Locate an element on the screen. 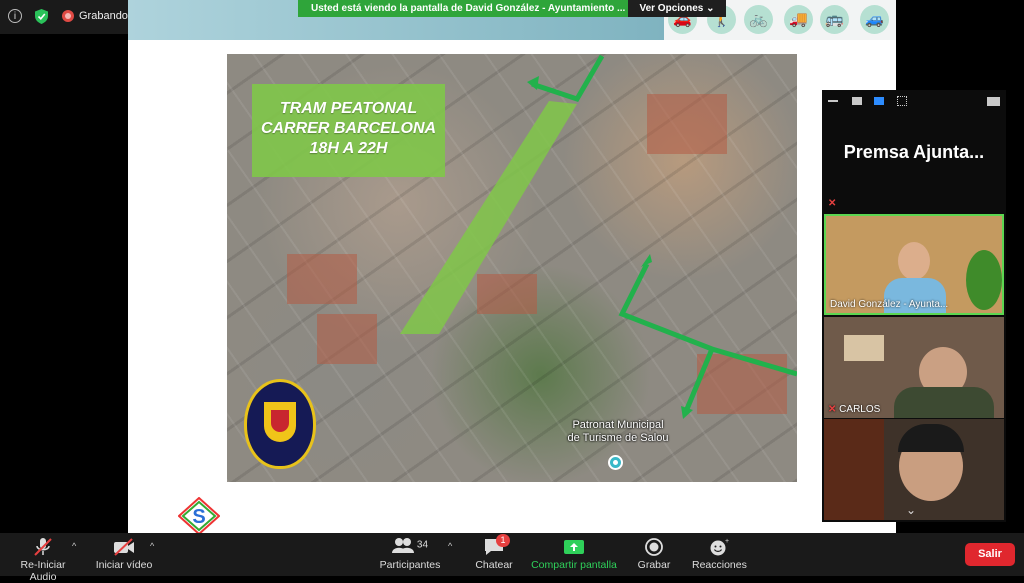 The height and width of the screenshot is (583, 1024). participant-hair is located at coordinates (931, 438).